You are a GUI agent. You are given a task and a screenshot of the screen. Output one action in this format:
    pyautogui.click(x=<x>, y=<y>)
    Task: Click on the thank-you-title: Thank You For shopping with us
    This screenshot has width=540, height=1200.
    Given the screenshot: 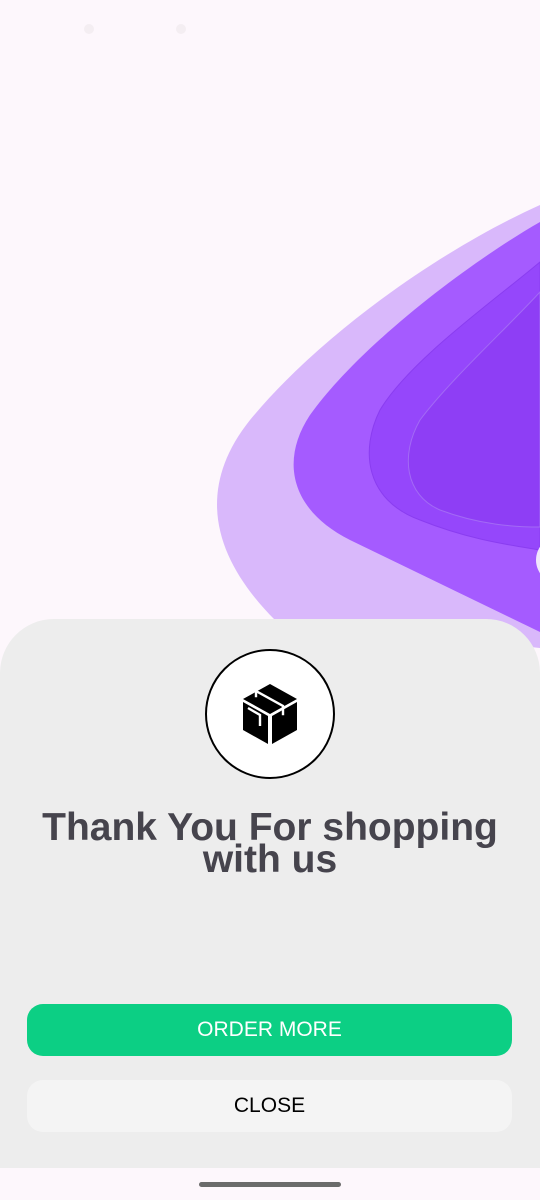 What is the action you would take?
    pyautogui.click(x=270, y=843)
    